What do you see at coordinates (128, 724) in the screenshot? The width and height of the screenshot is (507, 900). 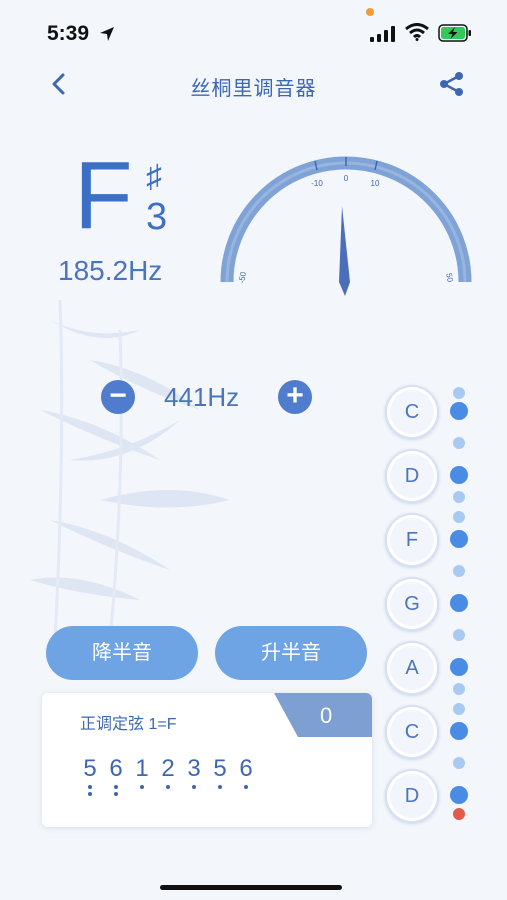 I see `tuning-label: 正调定弦 1=F` at bounding box center [128, 724].